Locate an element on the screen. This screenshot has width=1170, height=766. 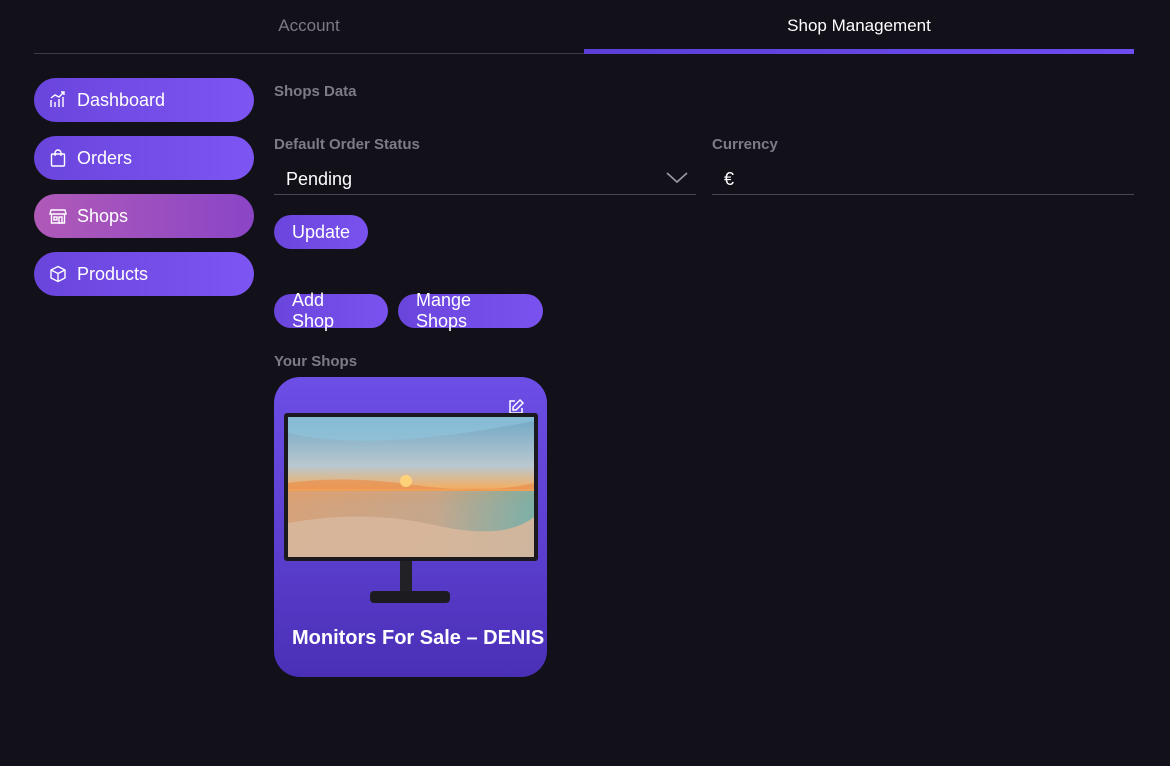
select-value: Pending is located at coordinates (319, 179).